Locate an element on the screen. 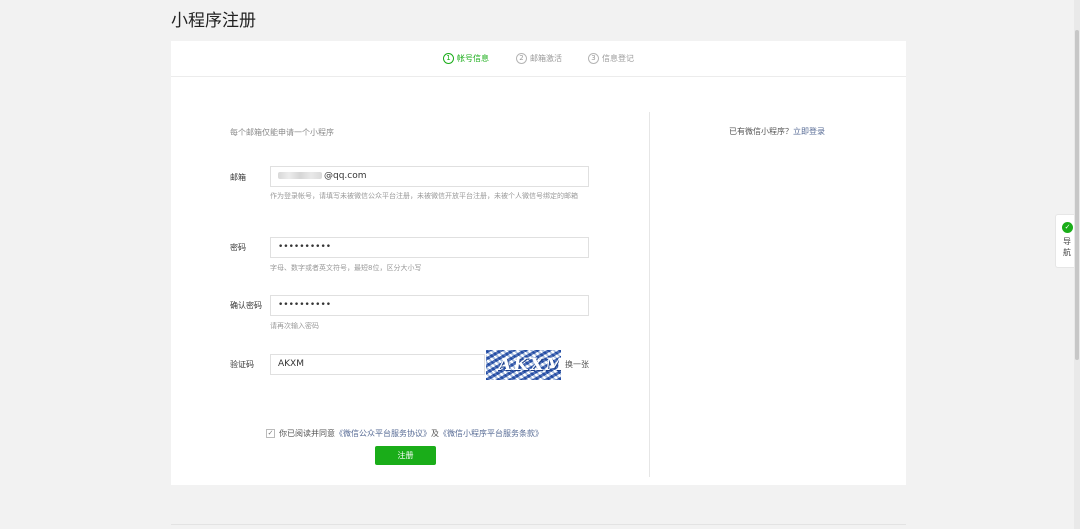 Image resolution: width=1080 pixels, height=529 pixels. existing-account-prompt: 已有微信小程序？立即登录 is located at coordinates (777, 131).